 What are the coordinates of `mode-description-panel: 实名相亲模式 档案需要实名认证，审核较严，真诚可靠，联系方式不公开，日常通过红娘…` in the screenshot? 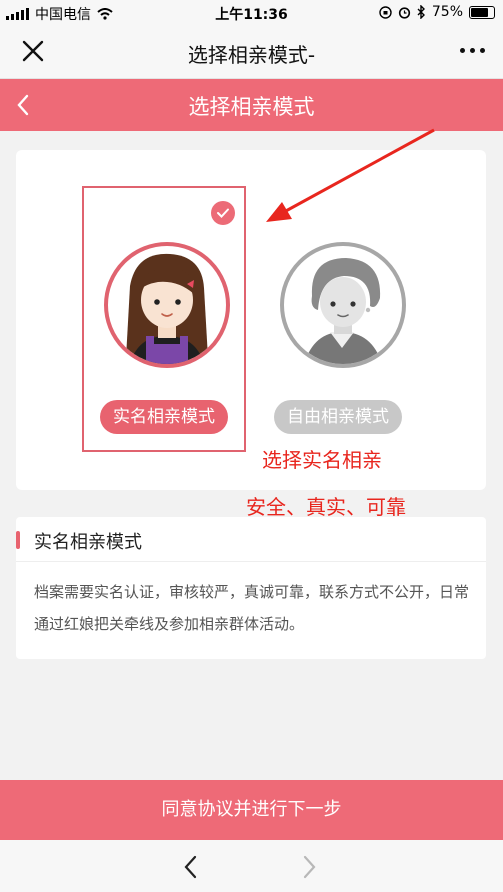 It's located at (251, 588).